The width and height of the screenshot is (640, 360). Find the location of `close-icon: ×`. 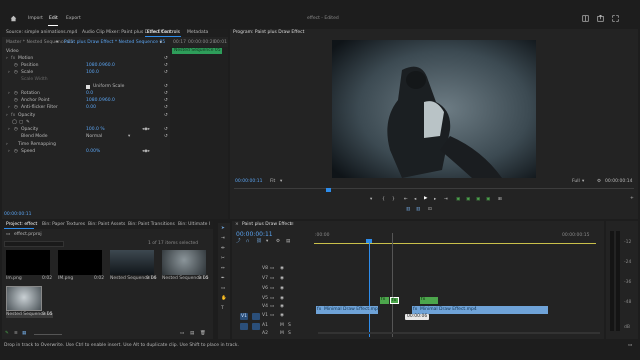

close-icon: × is located at coordinates (237, 225).